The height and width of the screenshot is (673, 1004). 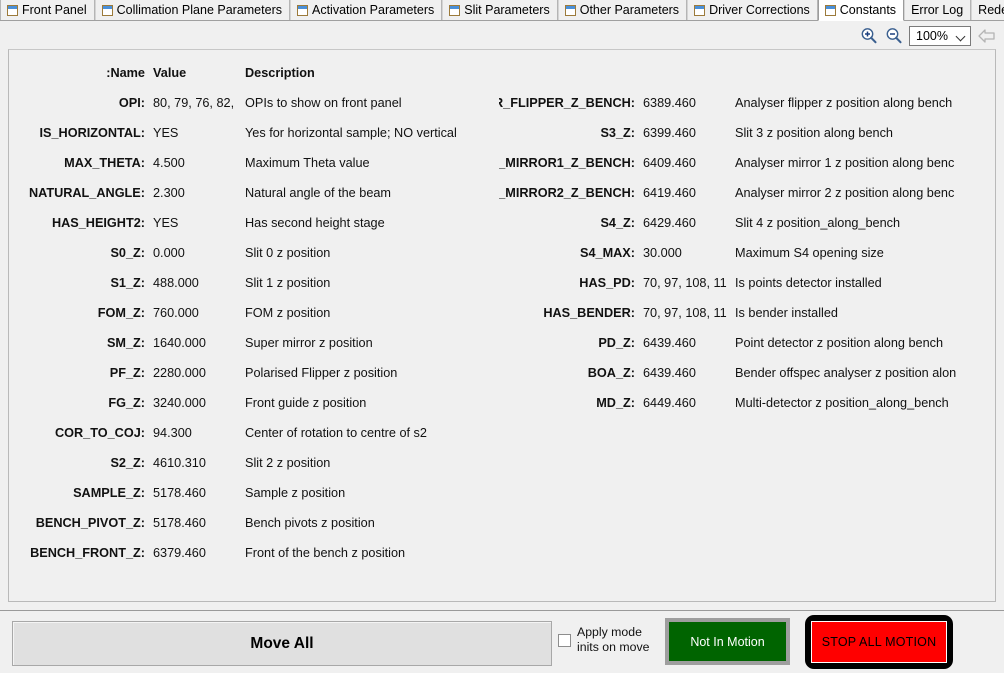 I want to click on constant-name: ANALYSER_MIRROR1_Z_BENCH:, so click(x=567, y=163).